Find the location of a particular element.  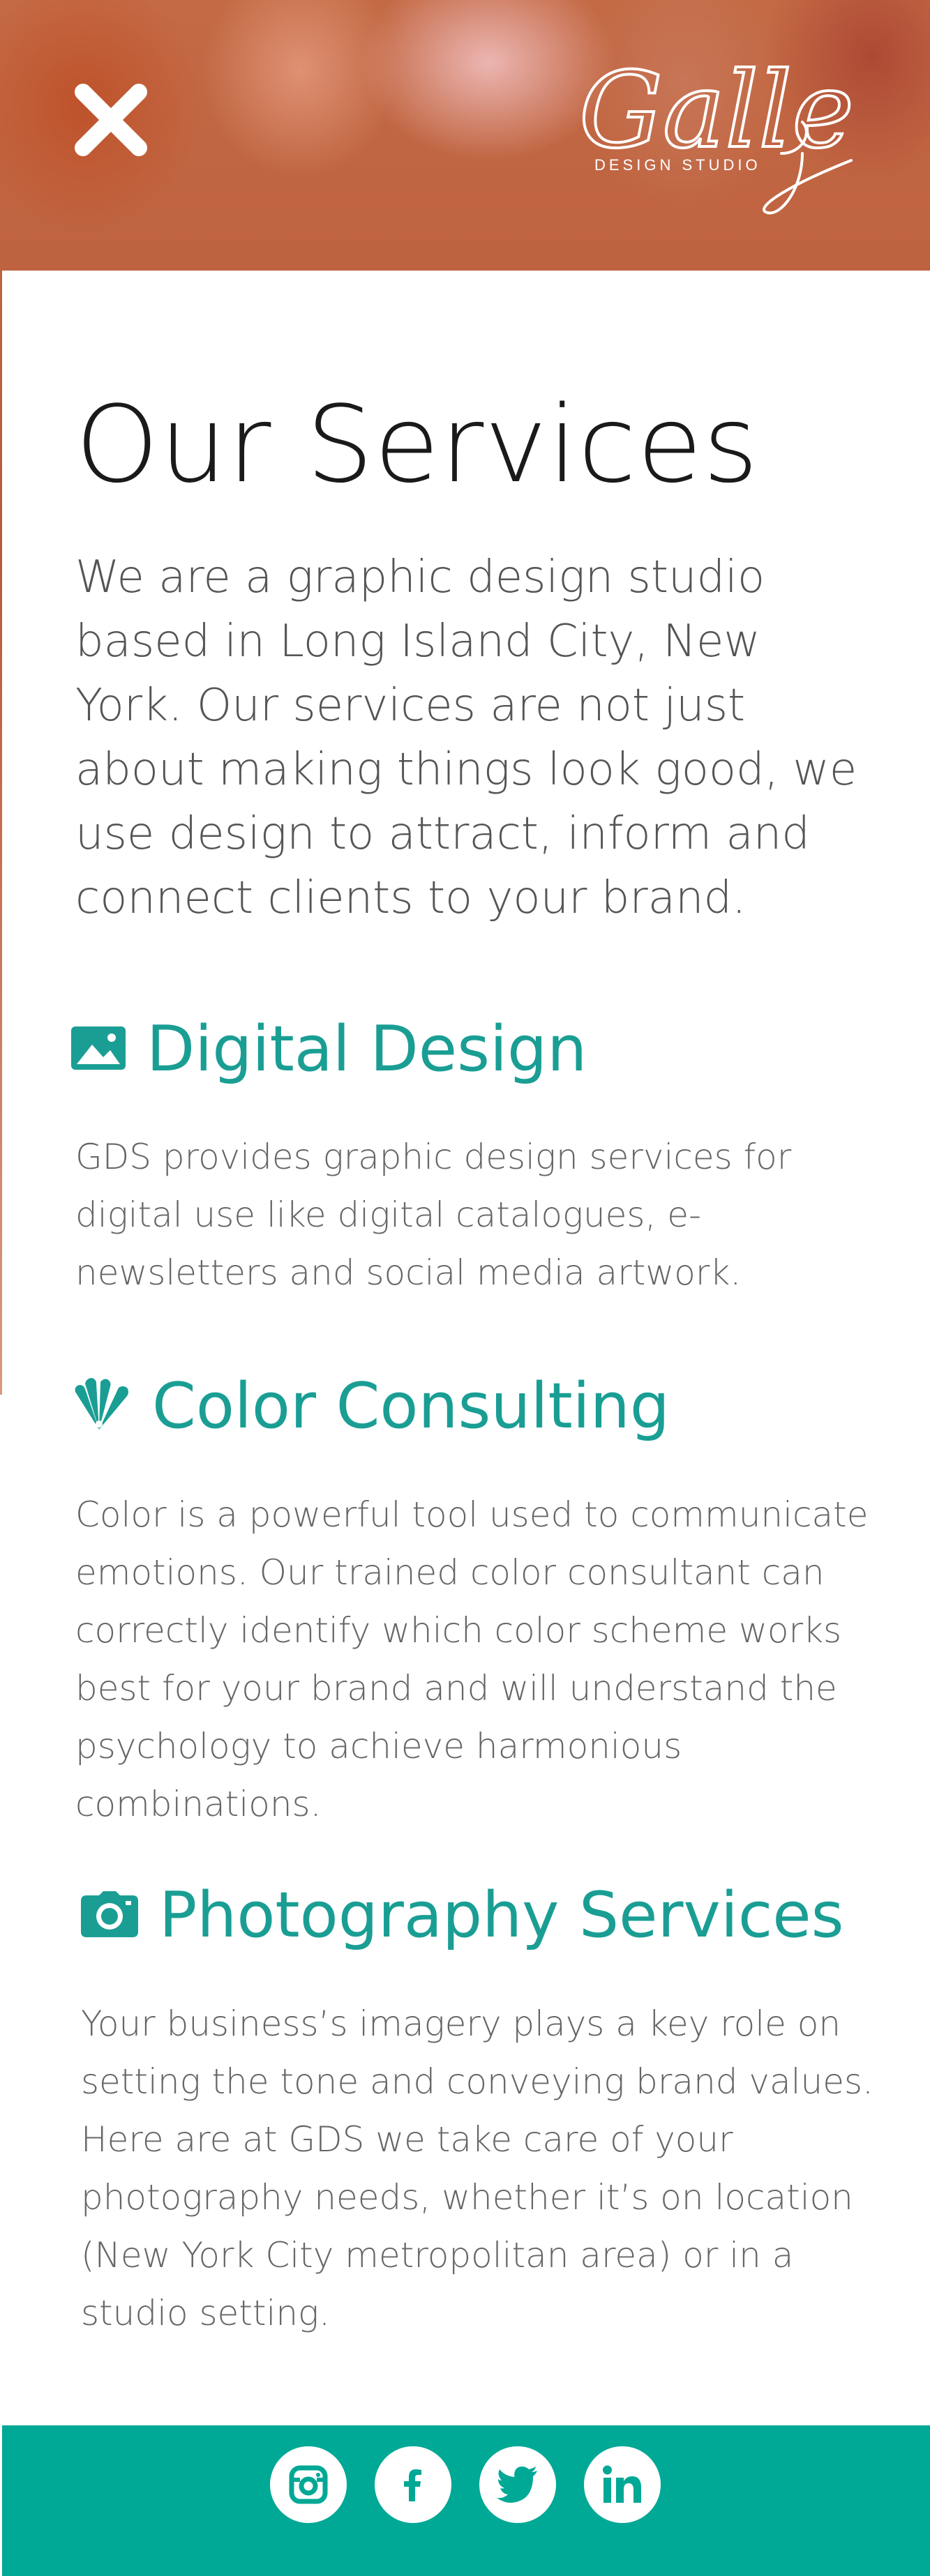

palette-swatch-icon is located at coordinates (101, 1406).